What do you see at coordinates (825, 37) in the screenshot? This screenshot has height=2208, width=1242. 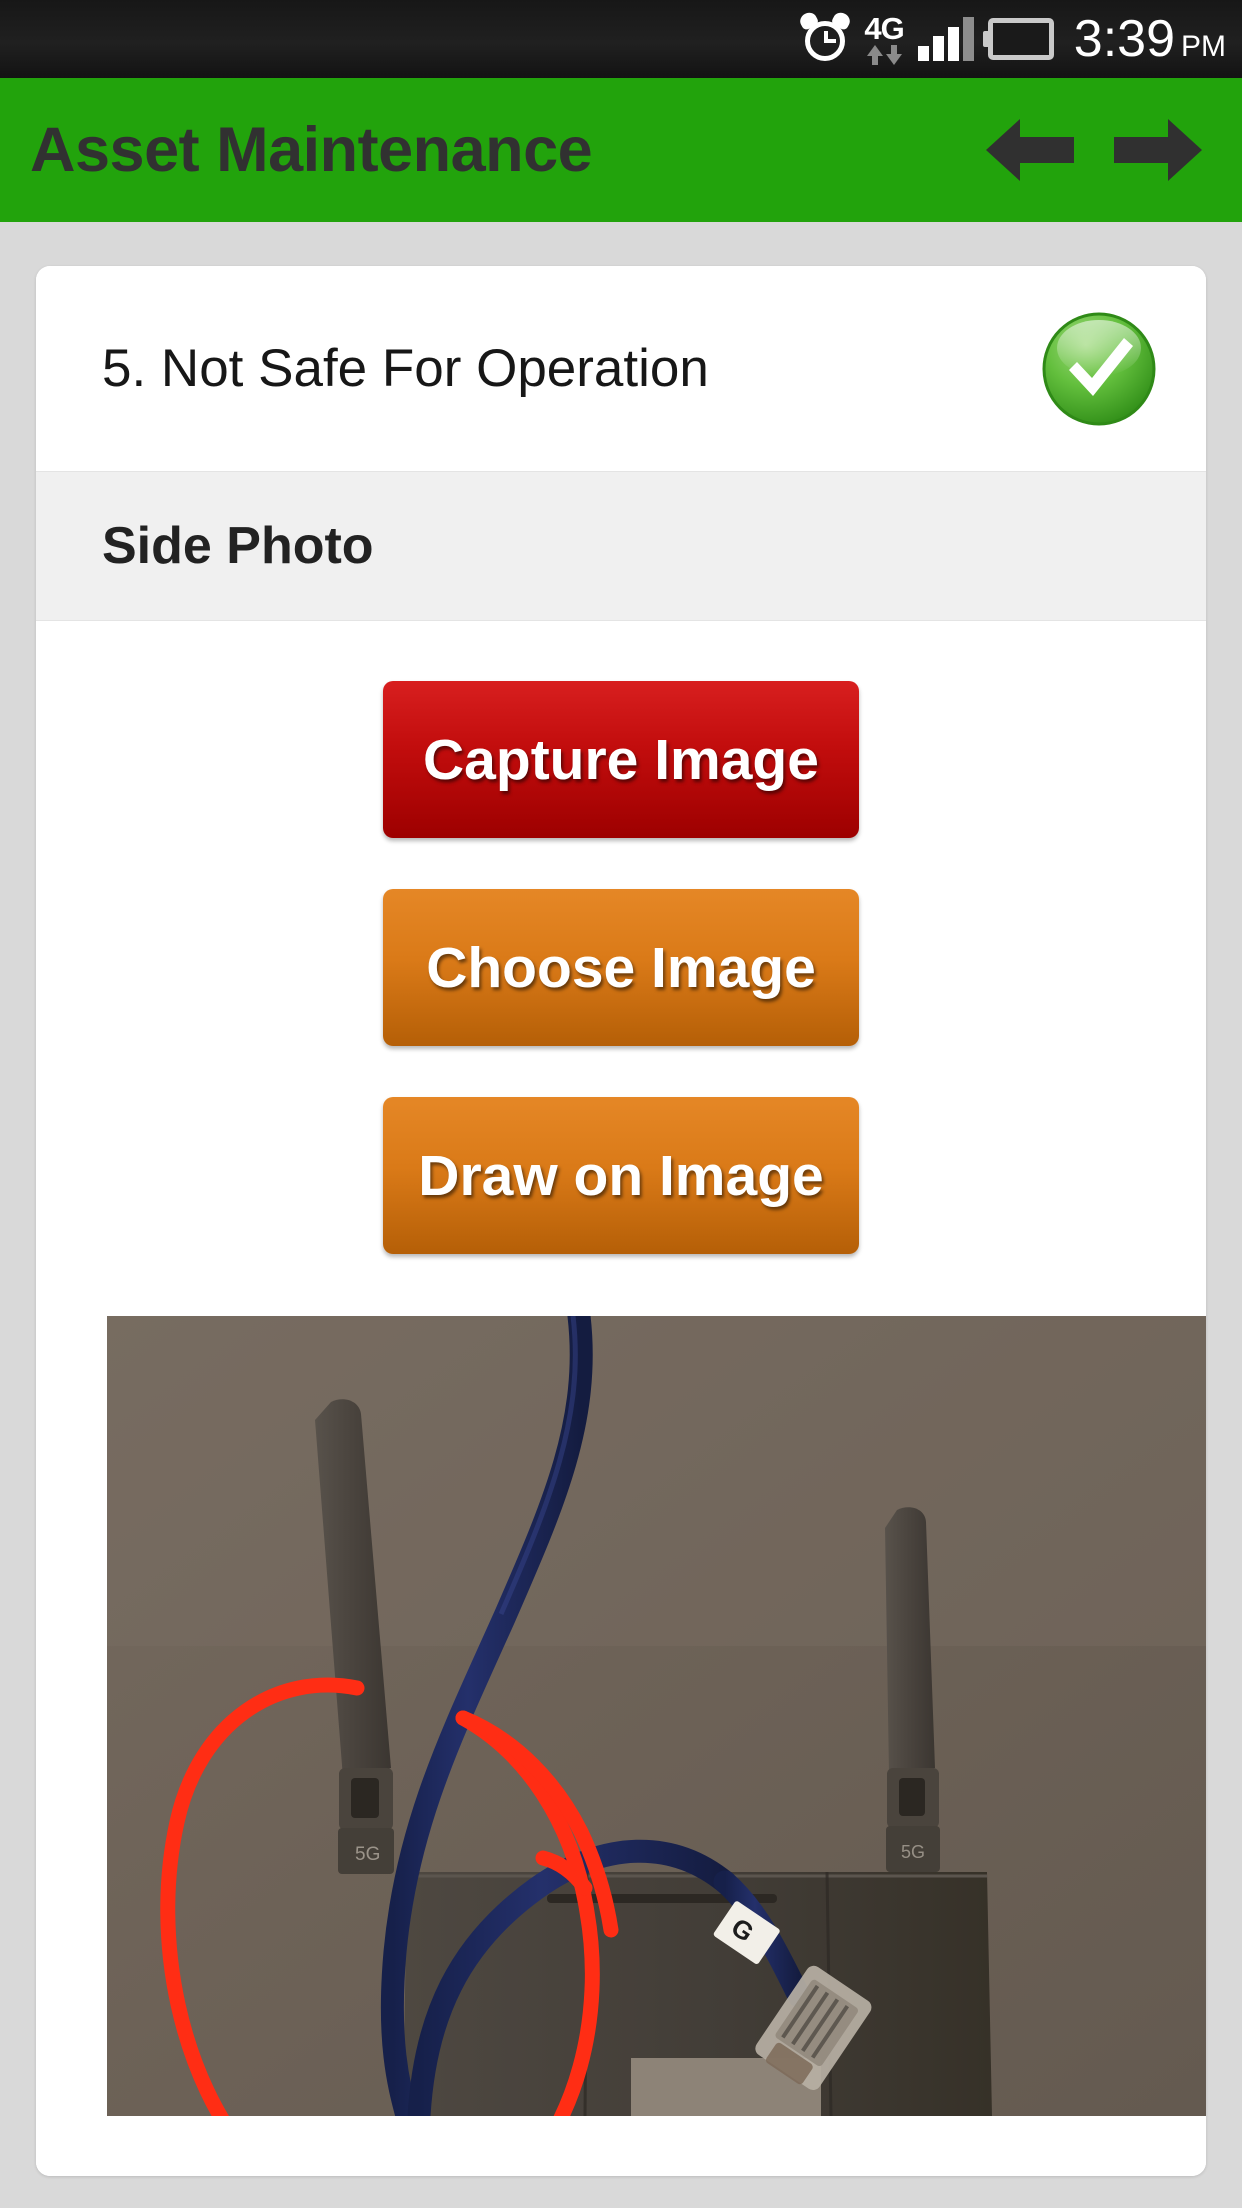 I see `alarm-clock-icon` at bounding box center [825, 37].